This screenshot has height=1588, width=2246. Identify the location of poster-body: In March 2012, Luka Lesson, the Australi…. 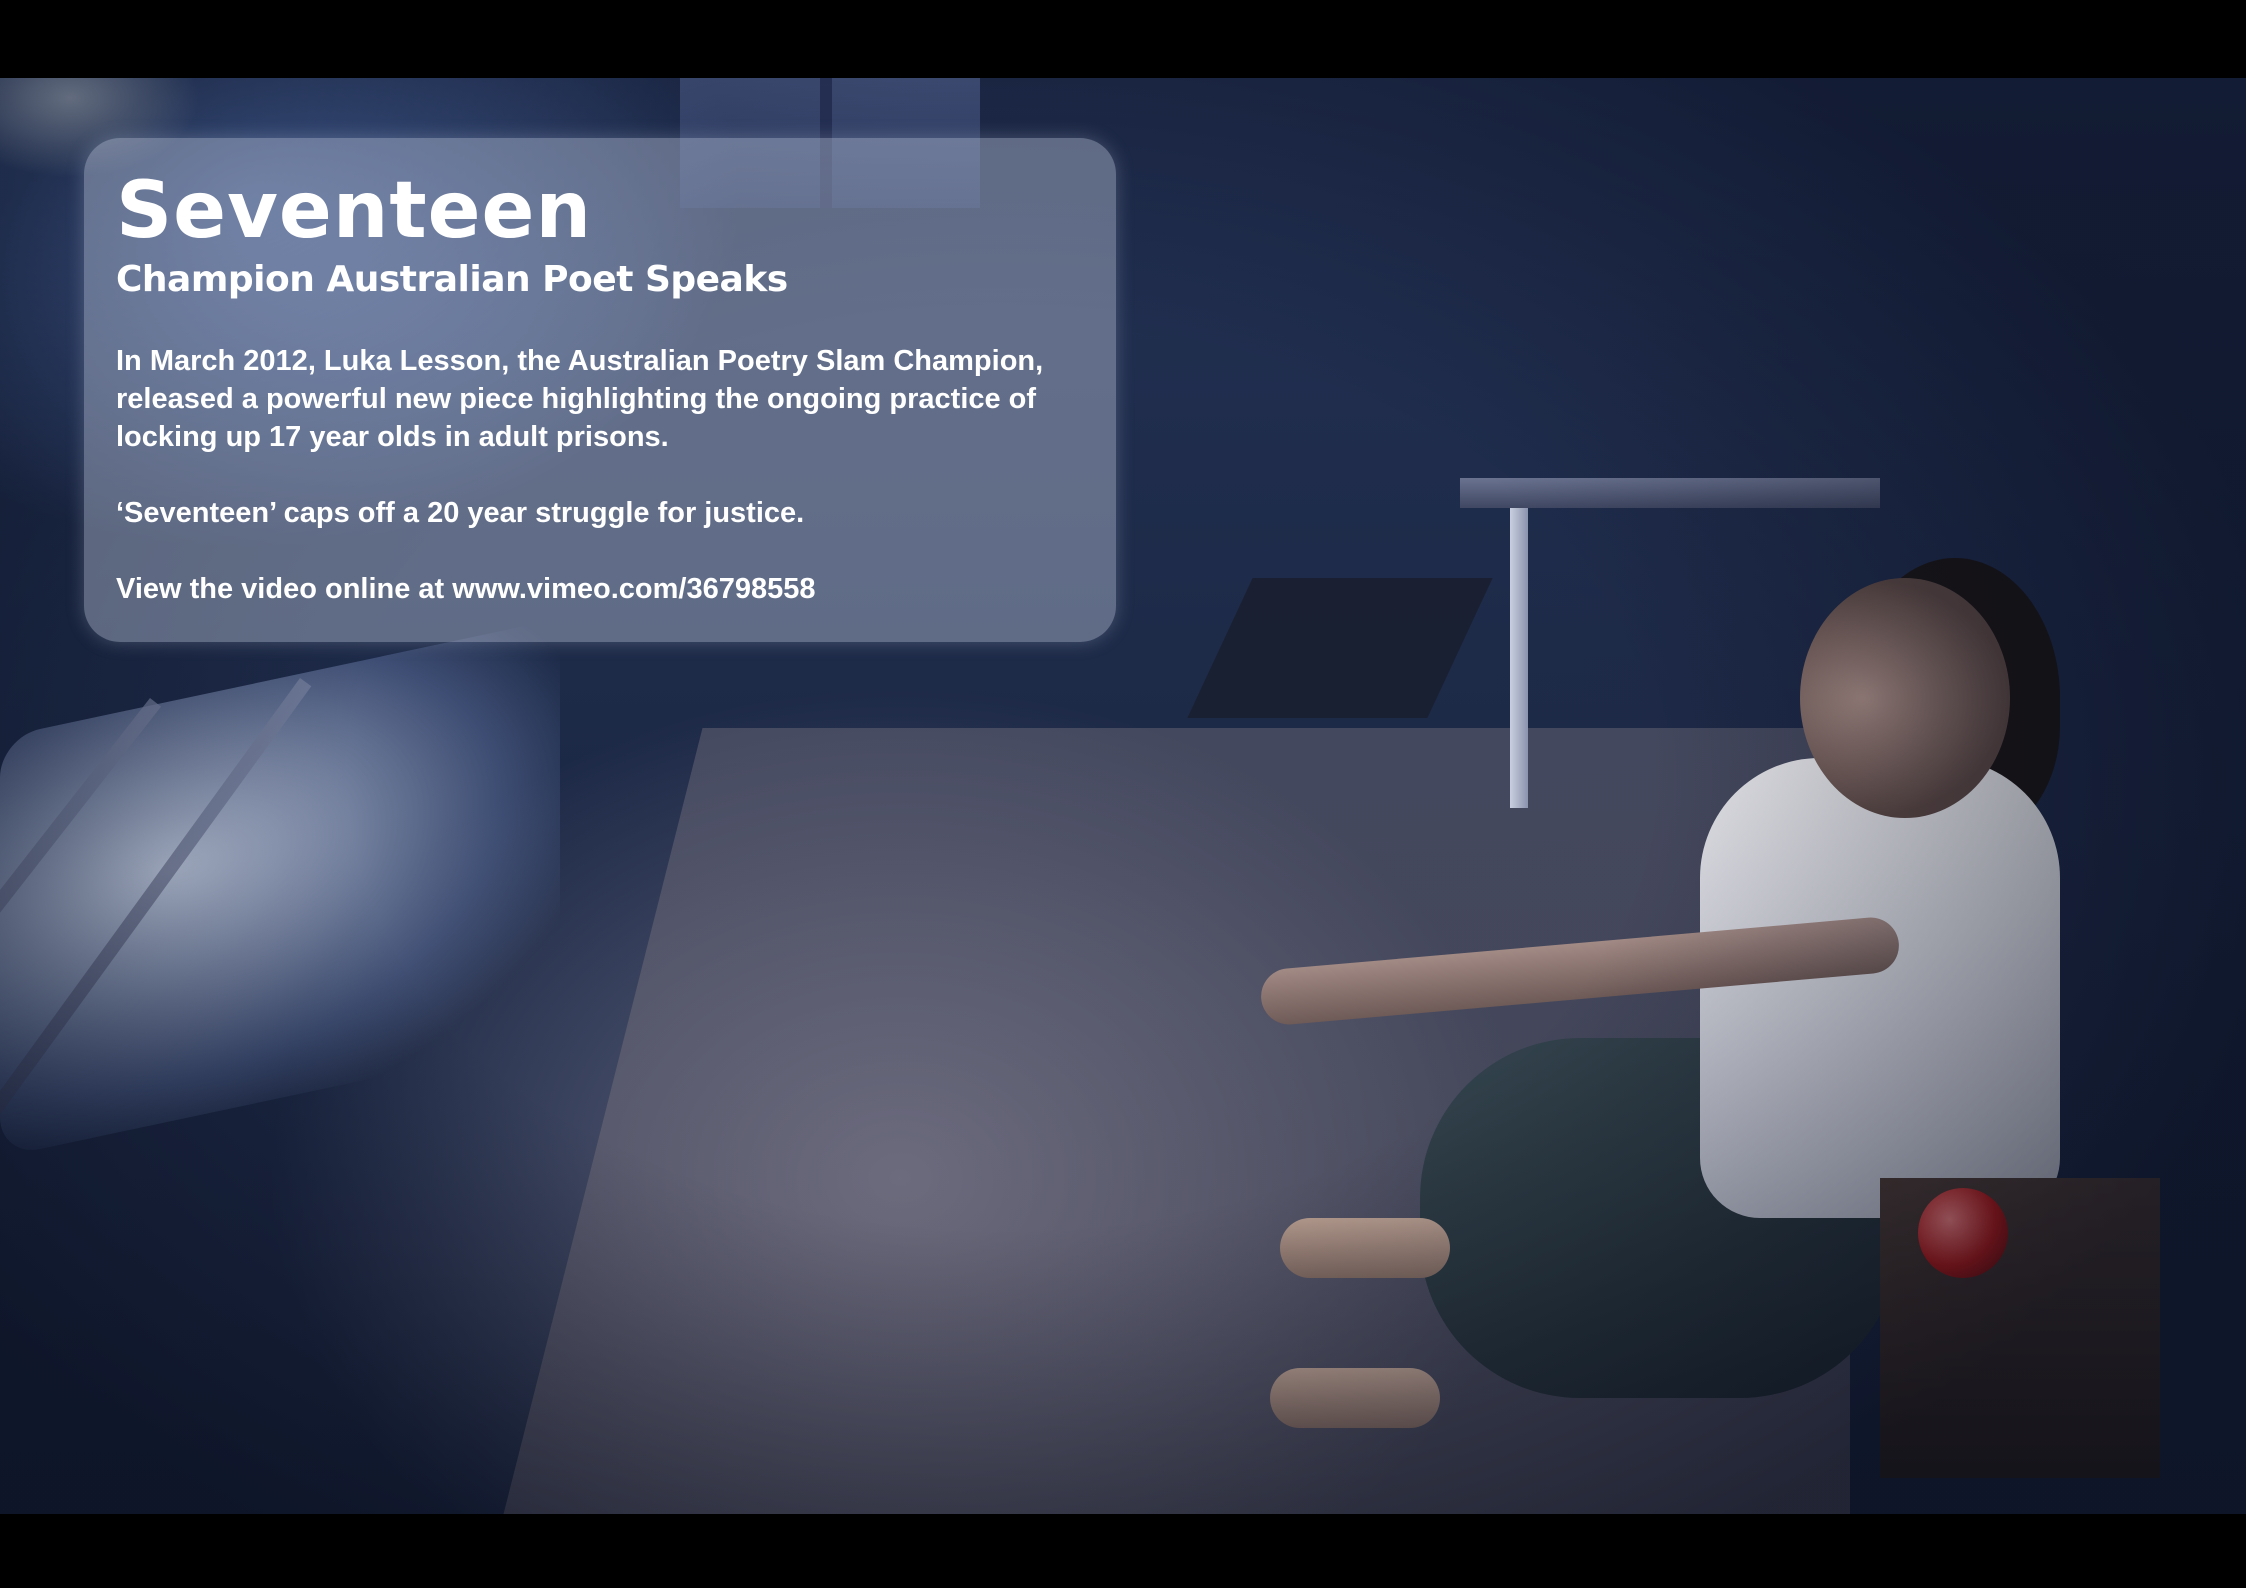
(611, 475).